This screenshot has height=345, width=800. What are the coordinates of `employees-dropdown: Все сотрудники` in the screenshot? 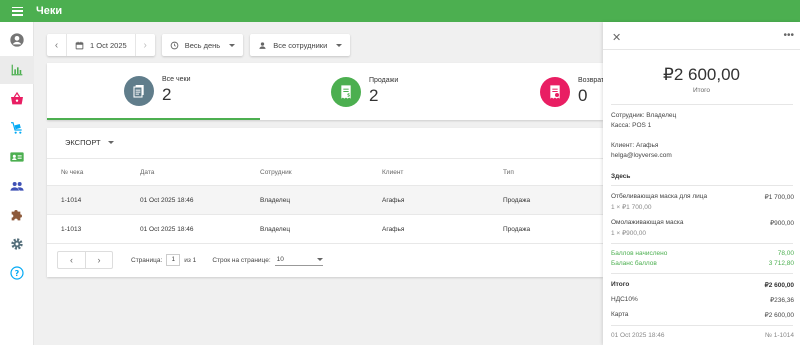 It's located at (300, 45).